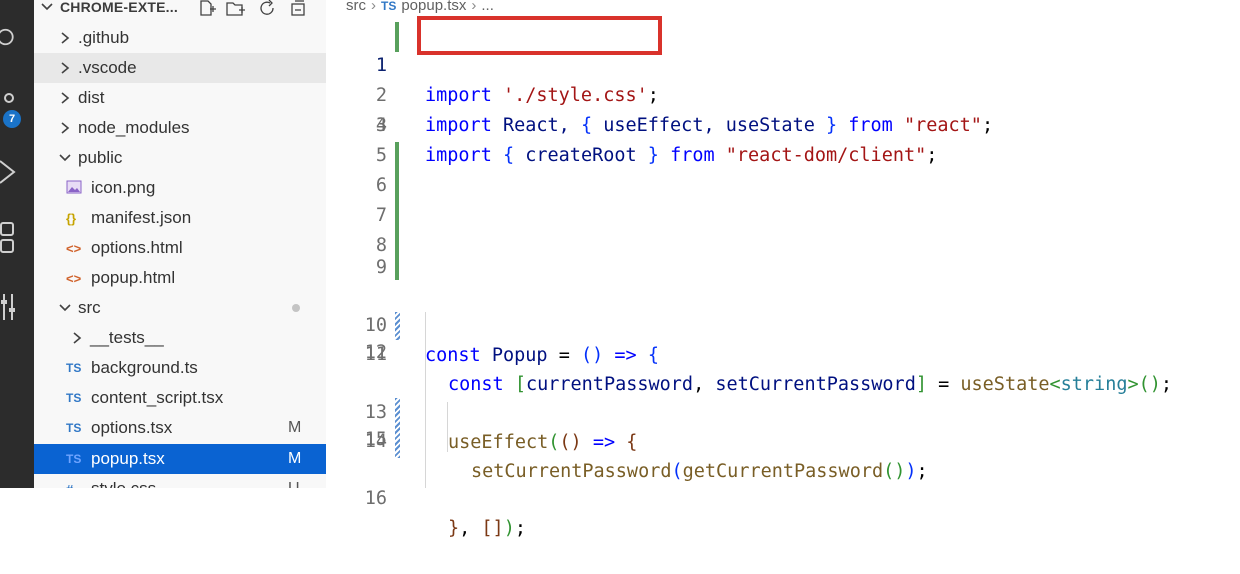  Describe the element at coordinates (180, 188) in the screenshot. I see `tree-file-icon-png: icon.png` at that location.